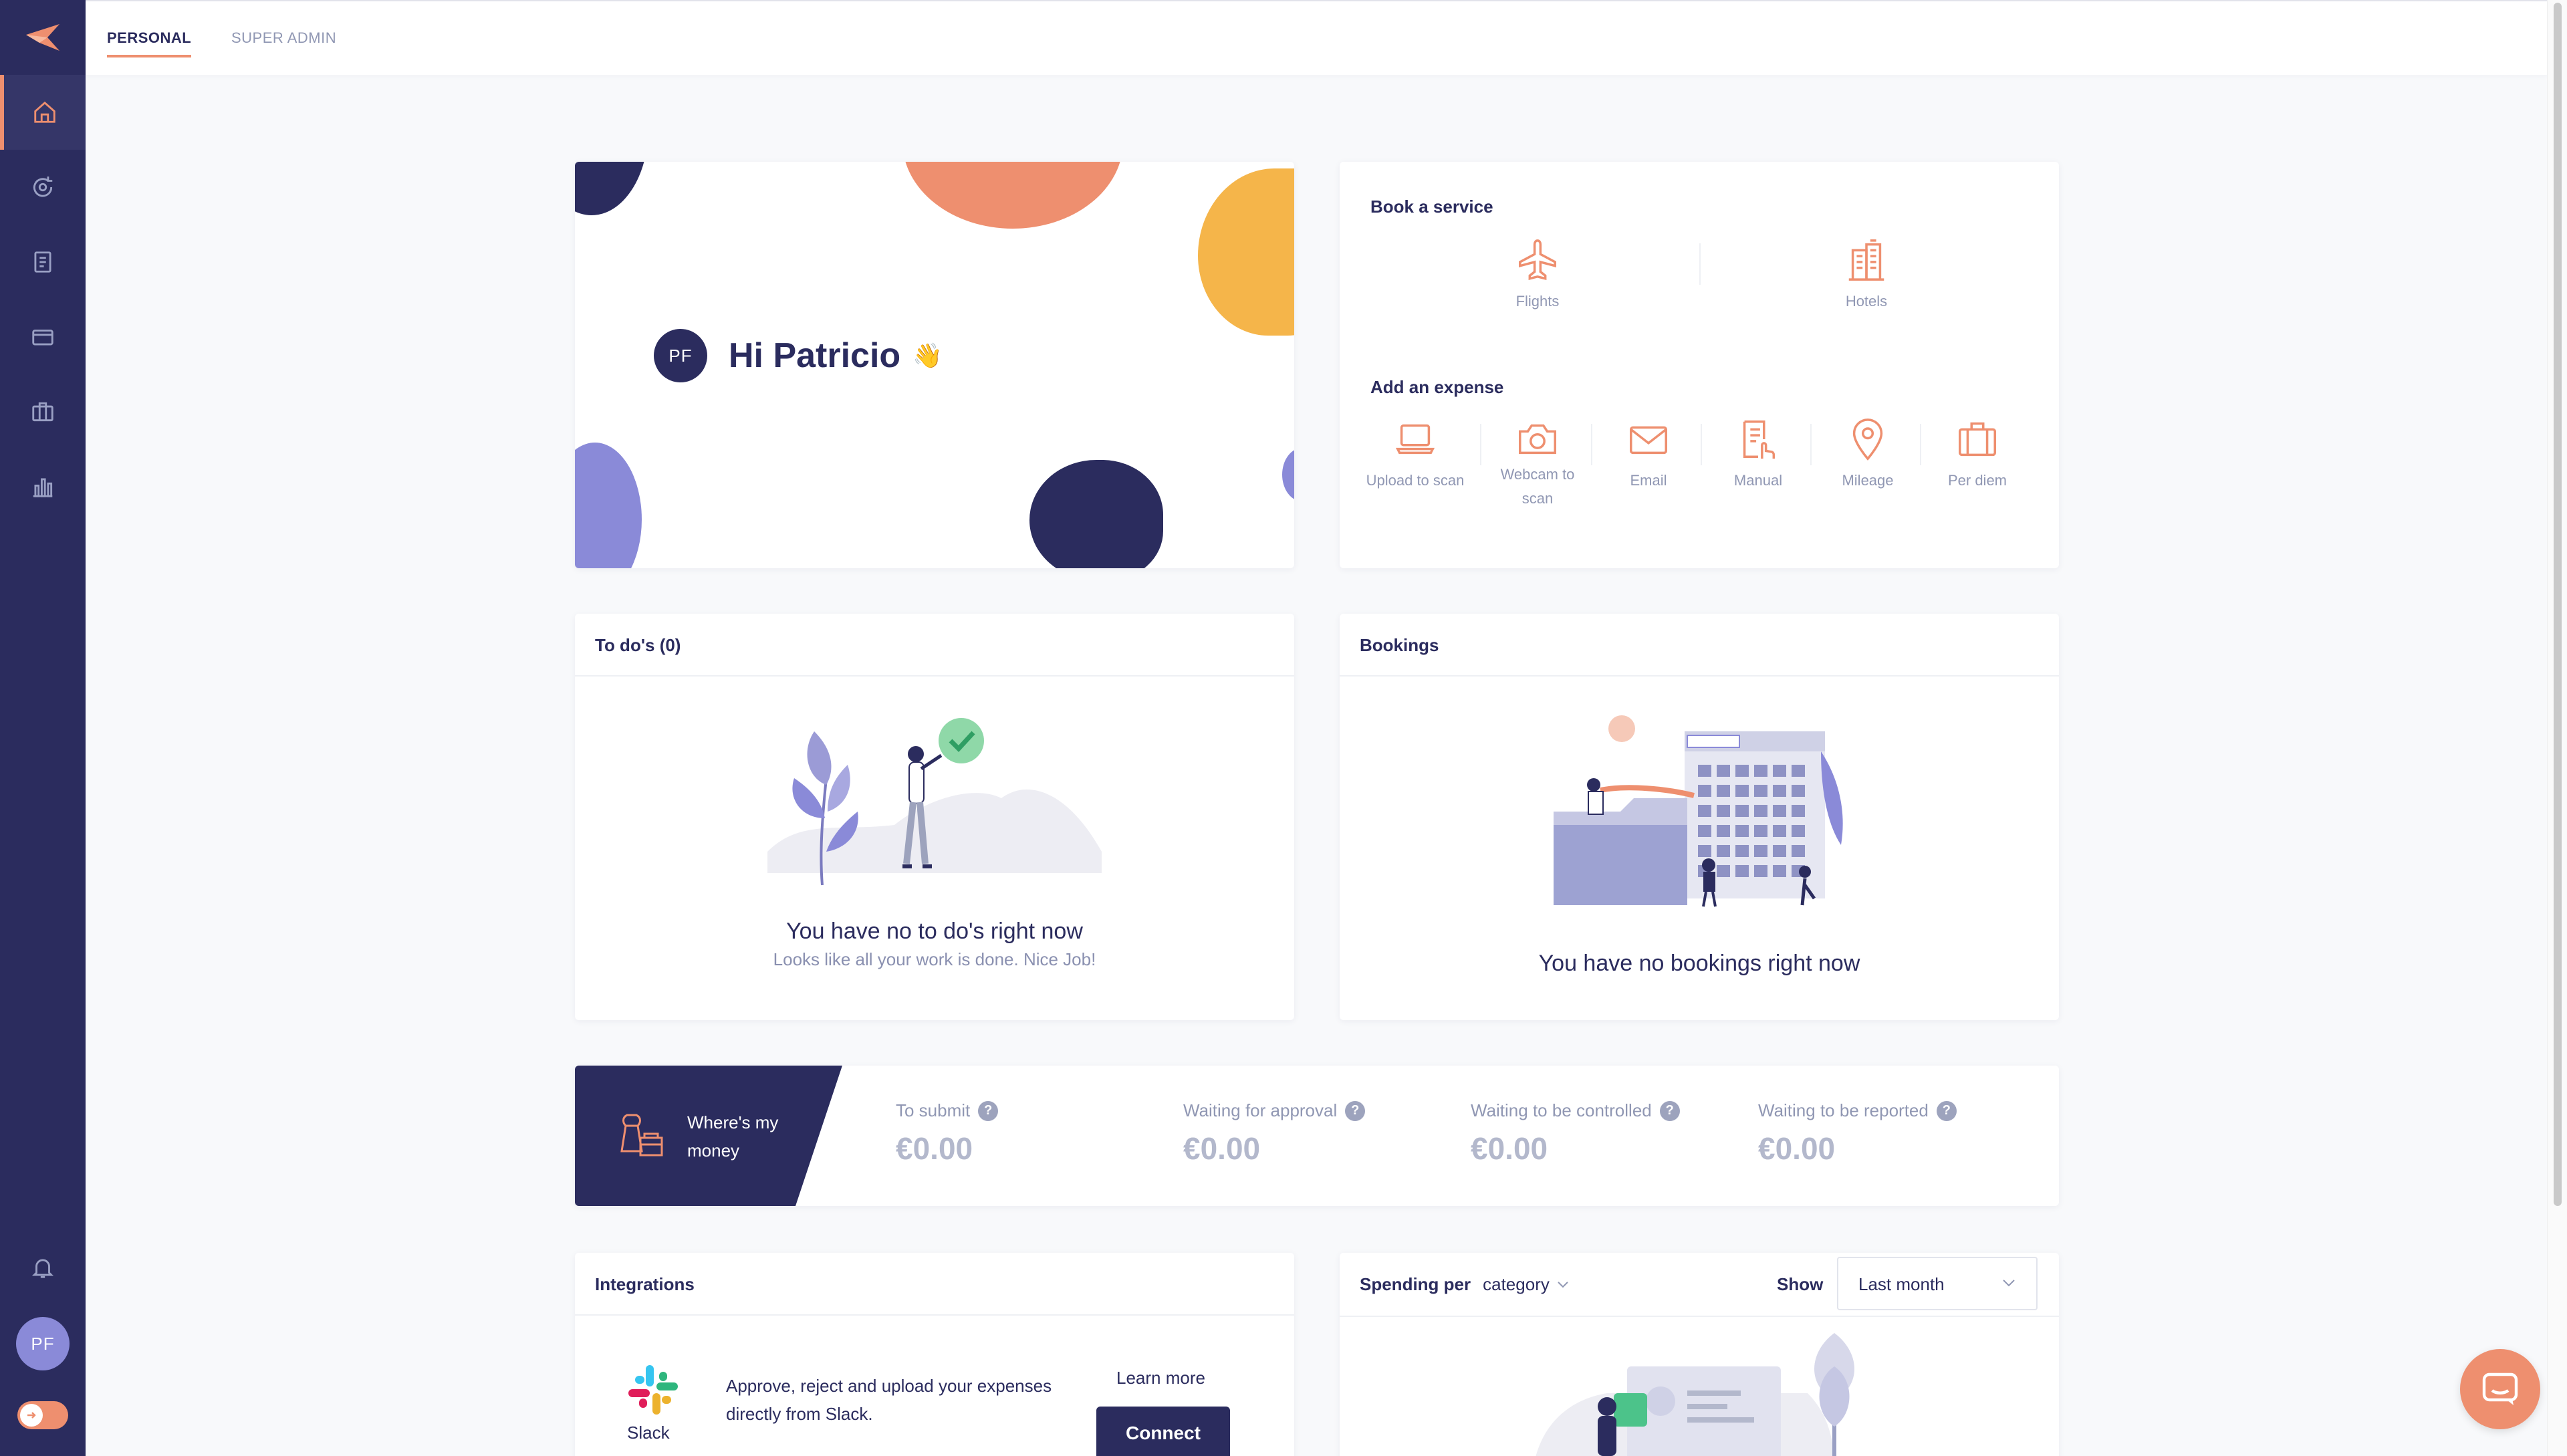 This screenshot has width=2567, height=1456. What do you see at coordinates (1977, 439) in the screenshot?
I see `suitcase-icon` at bounding box center [1977, 439].